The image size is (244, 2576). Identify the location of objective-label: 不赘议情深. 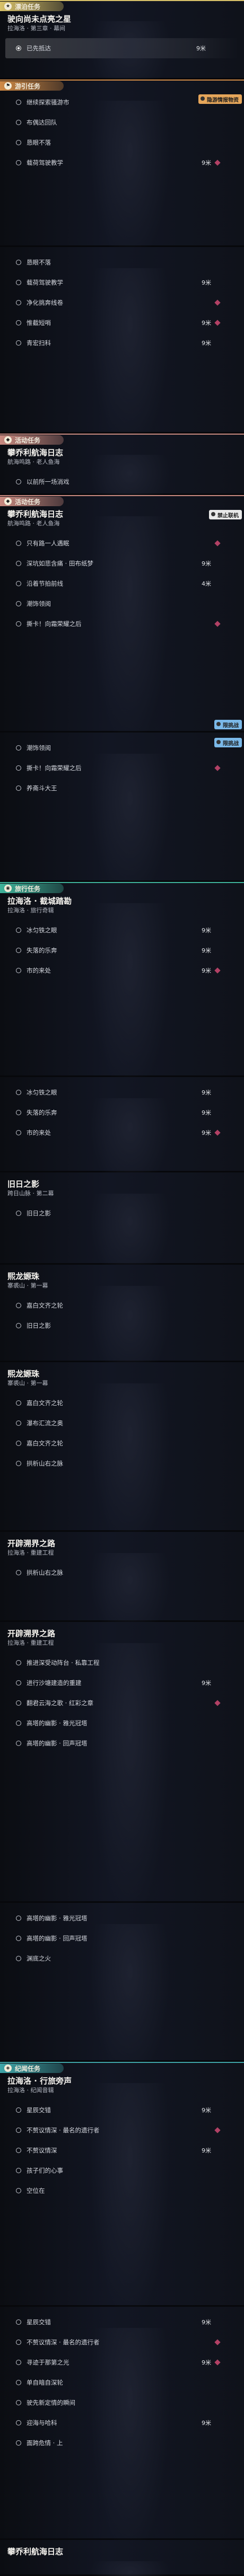
(42, 2150).